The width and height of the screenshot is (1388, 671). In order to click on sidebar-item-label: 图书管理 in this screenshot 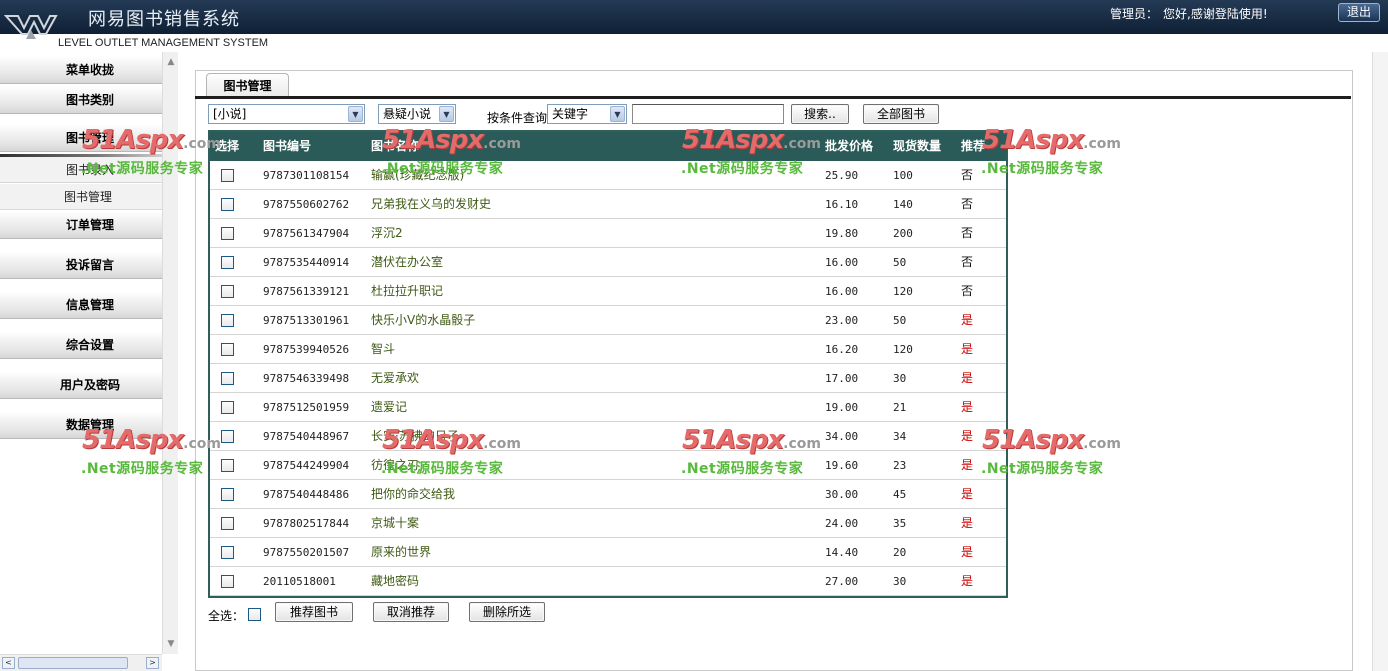, I will do `click(89, 138)`.